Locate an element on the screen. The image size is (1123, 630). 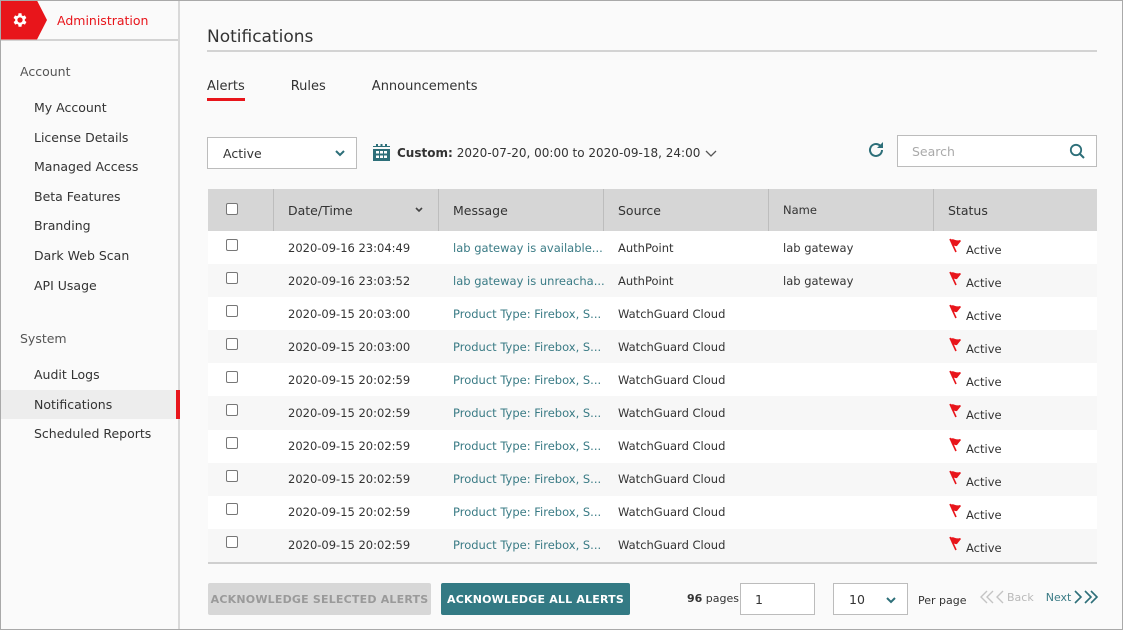
cell-datetime: 2020-09-16 23:04:49 is located at coordinates (349, 247).